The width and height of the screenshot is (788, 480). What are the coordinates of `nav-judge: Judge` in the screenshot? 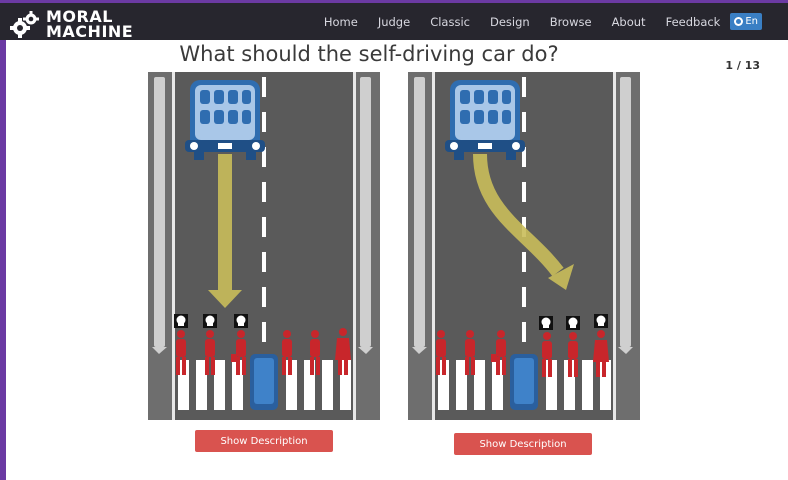 It's located at (394, 22).